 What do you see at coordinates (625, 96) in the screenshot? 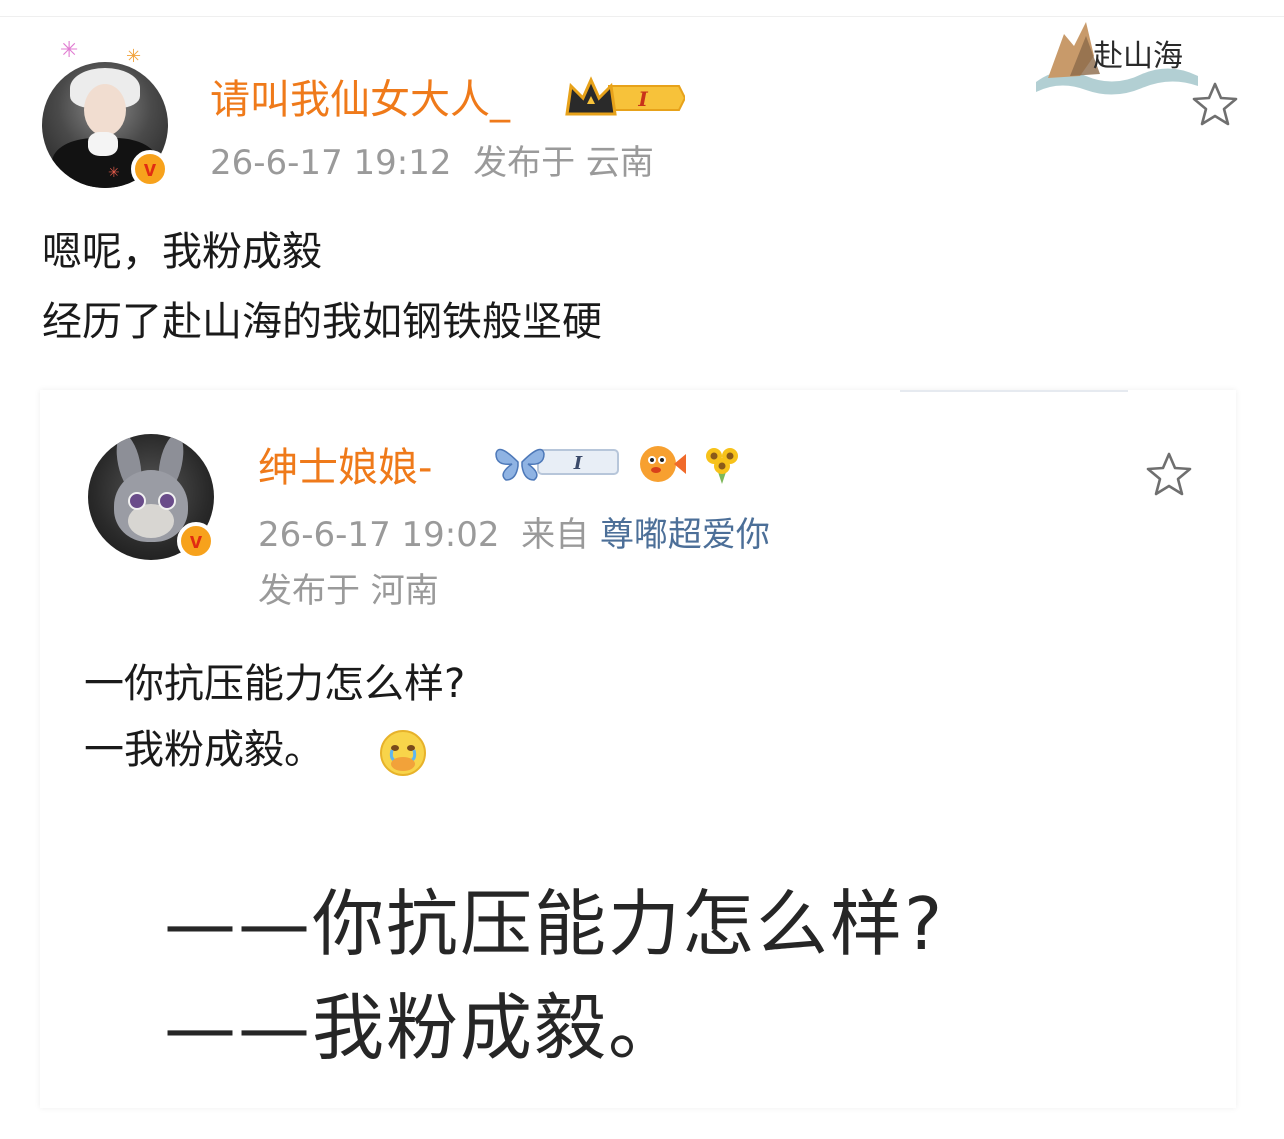
I see `crown-level-badge-icon: I` at bounding box center [625, 96].